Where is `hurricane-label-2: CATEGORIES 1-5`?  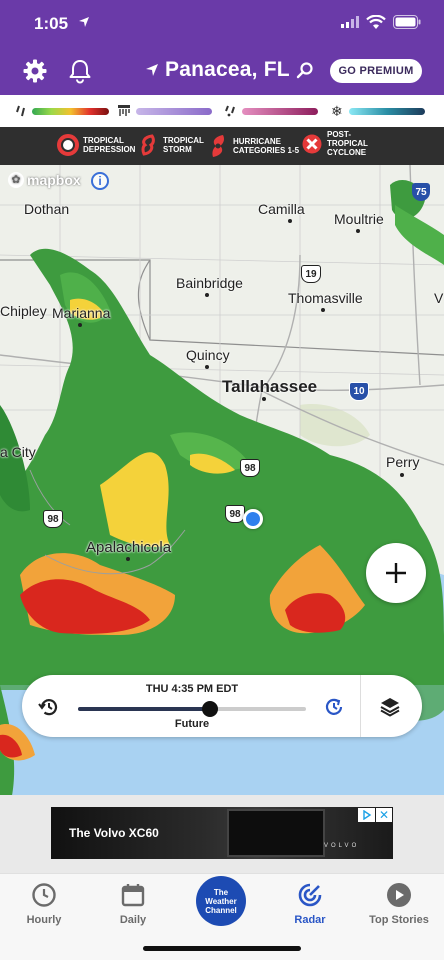 hurricane-label-2: CATEGORIES 1-5 is located at coordinates (266, 150).